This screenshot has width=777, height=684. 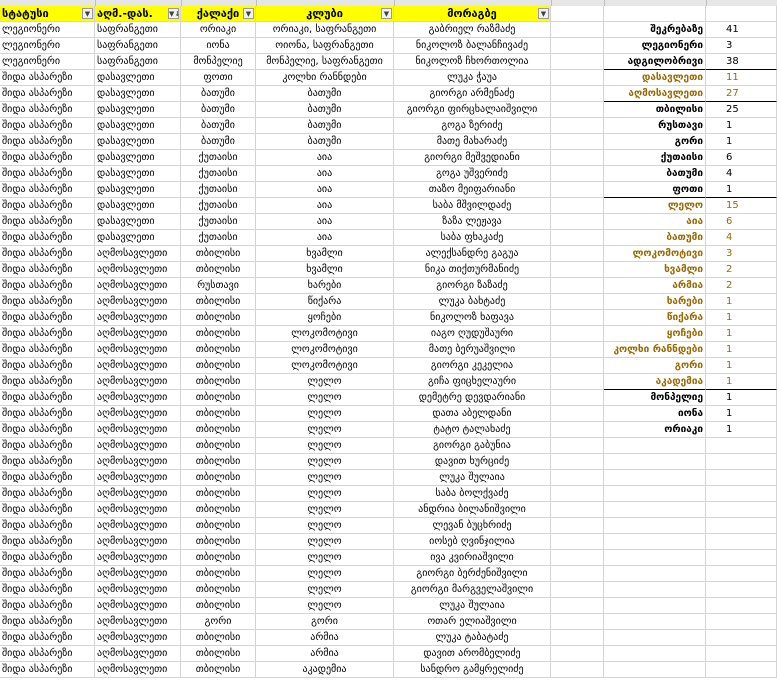 What do you see at coordinates (218, 158) in the screenshot?
I see `city-cell: ქუთაისი` at bounding box center [218, 158].